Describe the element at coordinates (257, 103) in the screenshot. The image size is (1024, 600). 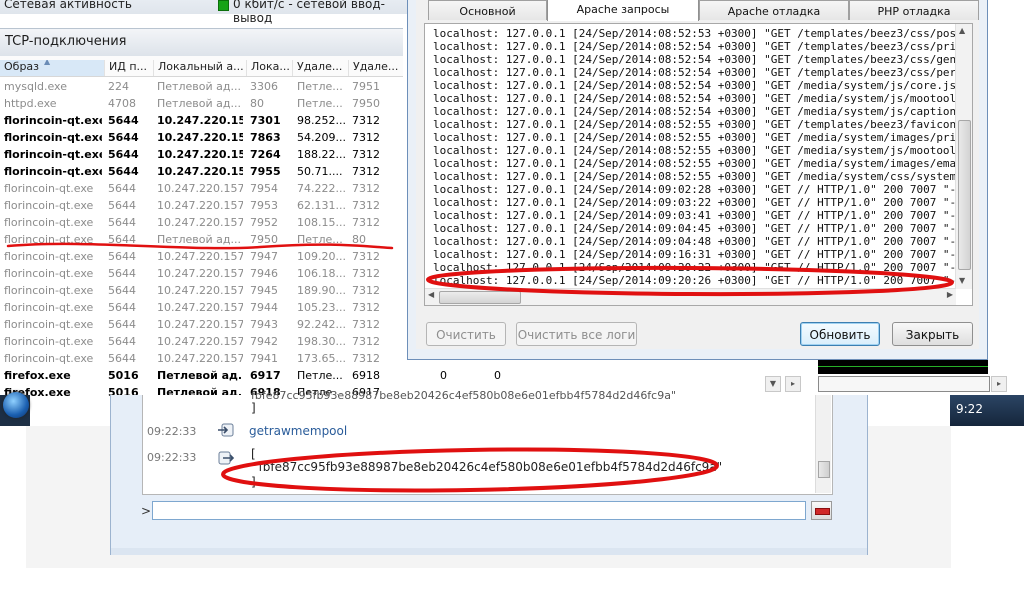
I see `cell-local-port: 80` at that location.